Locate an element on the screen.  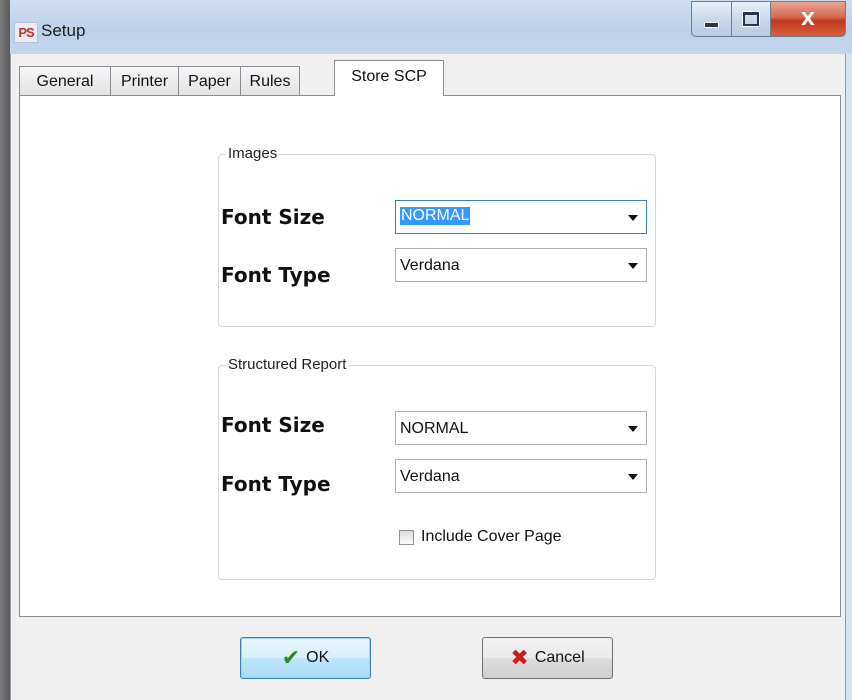
images-font-type-value: Verdana is located at coordinates (430, 265).